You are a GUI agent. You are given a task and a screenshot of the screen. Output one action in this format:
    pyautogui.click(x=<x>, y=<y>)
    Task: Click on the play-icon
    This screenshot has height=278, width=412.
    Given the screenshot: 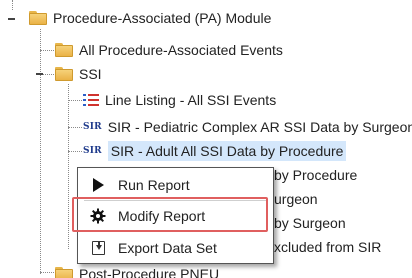 What is the action you would take?
    pyautogui.click(x=98, y=184)
    